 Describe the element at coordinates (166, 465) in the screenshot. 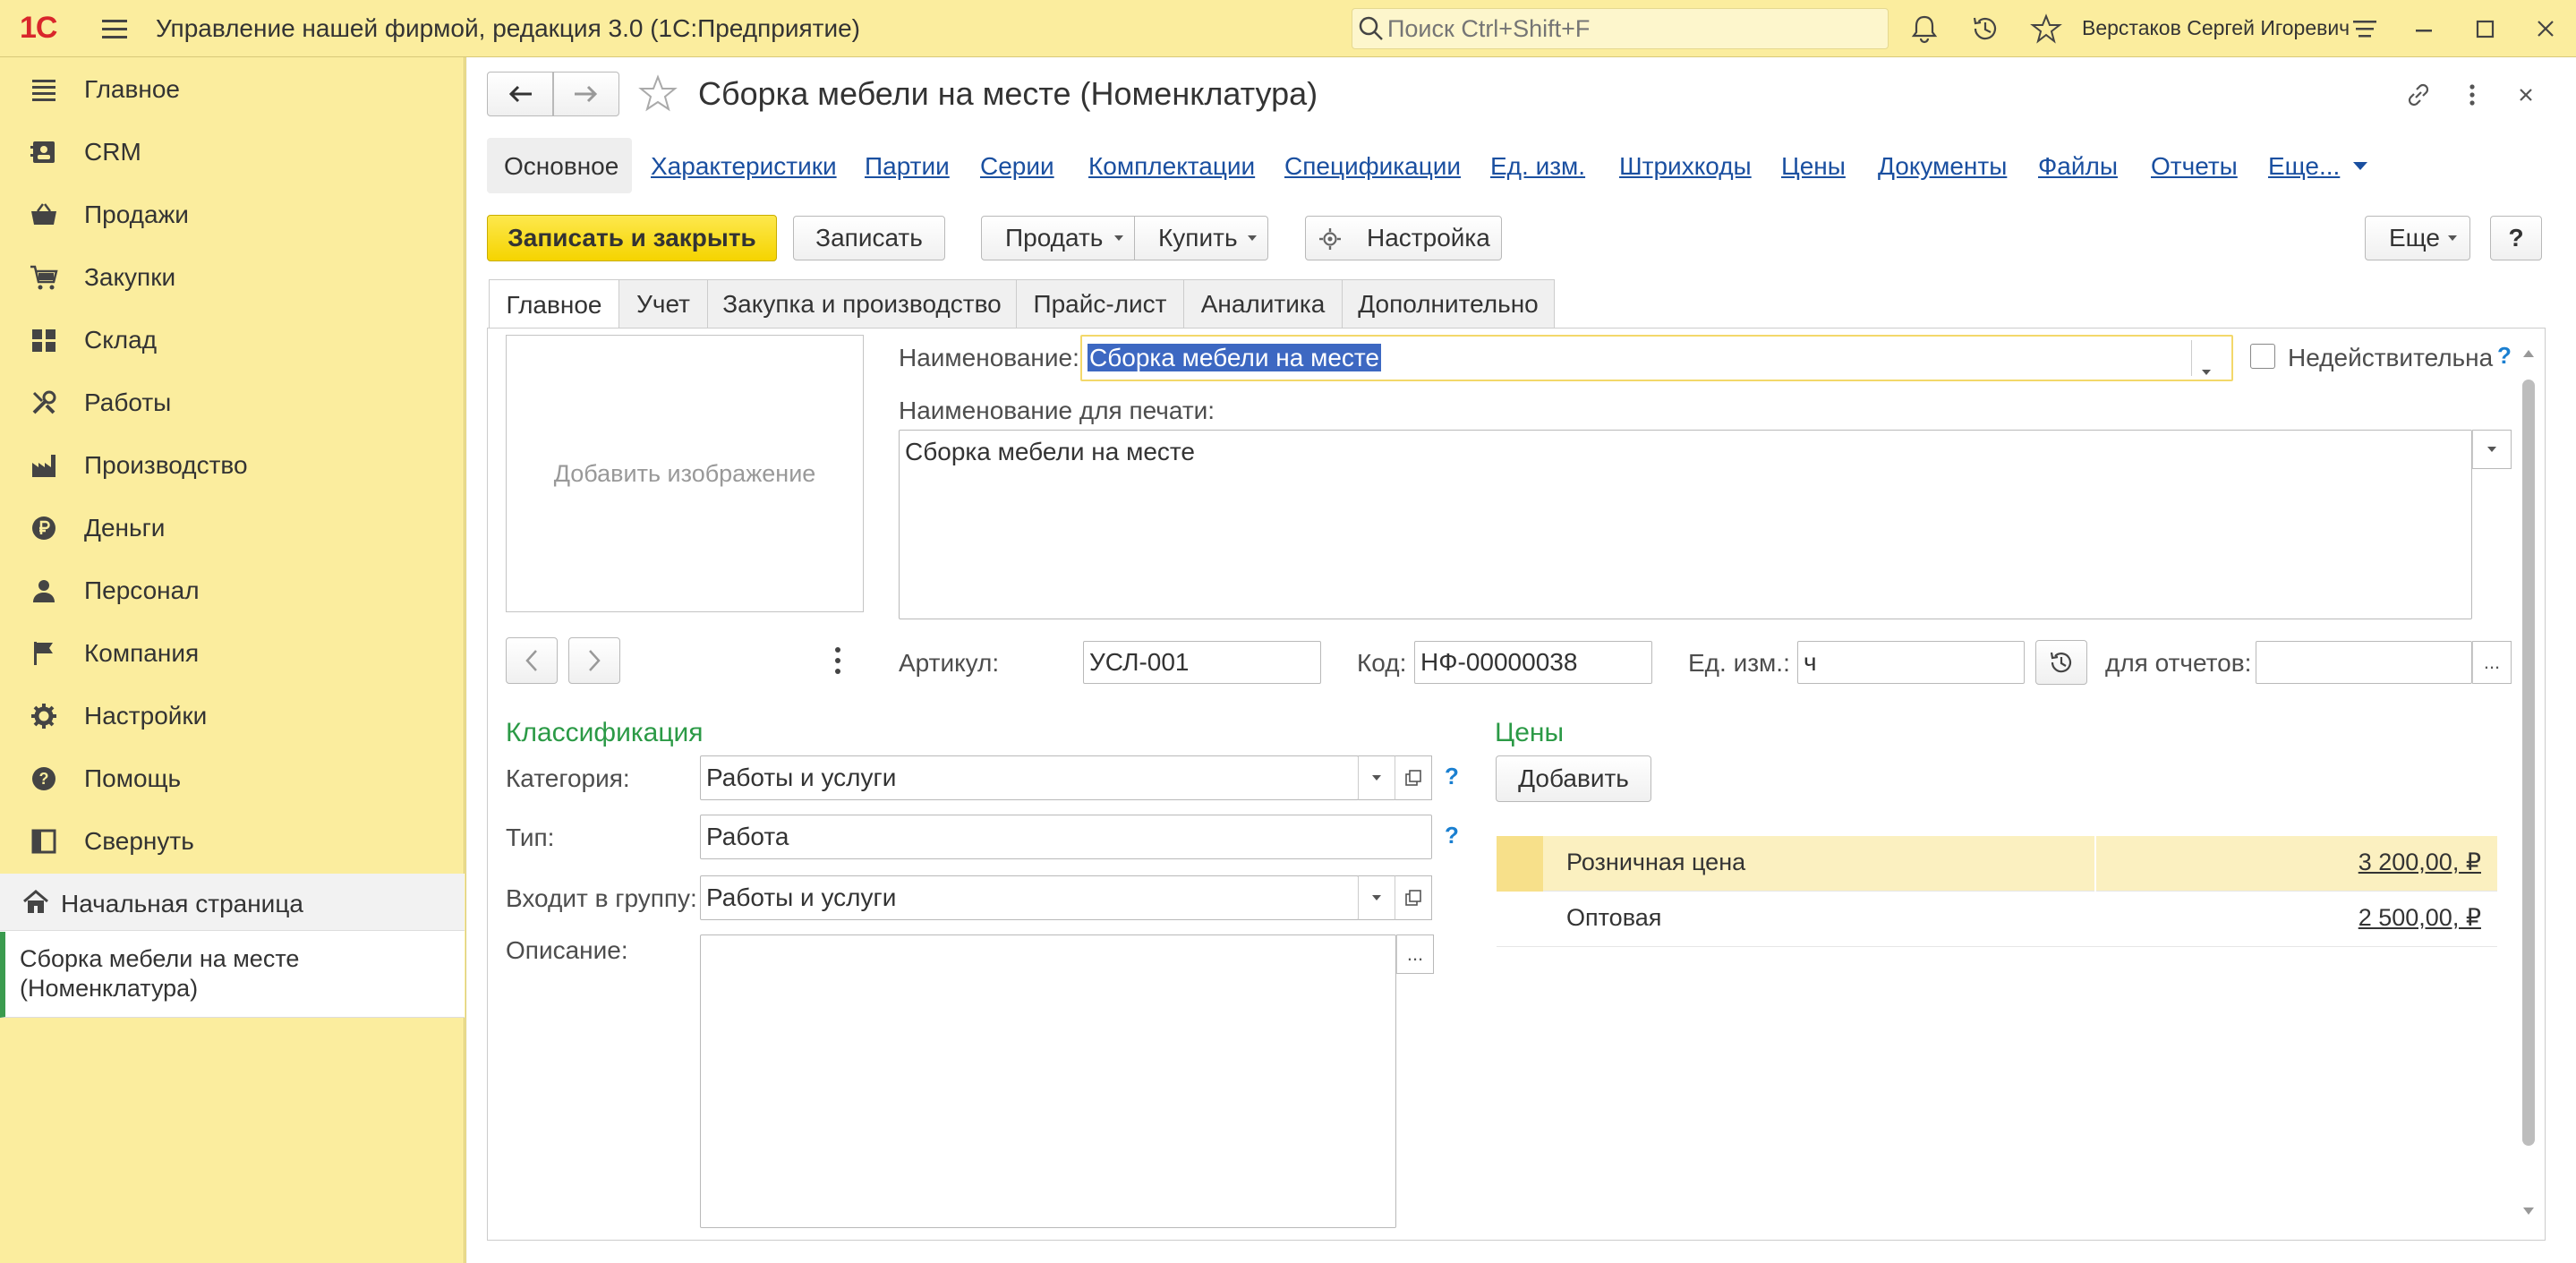

I see `sidebar-item-label: Производство` at that location.